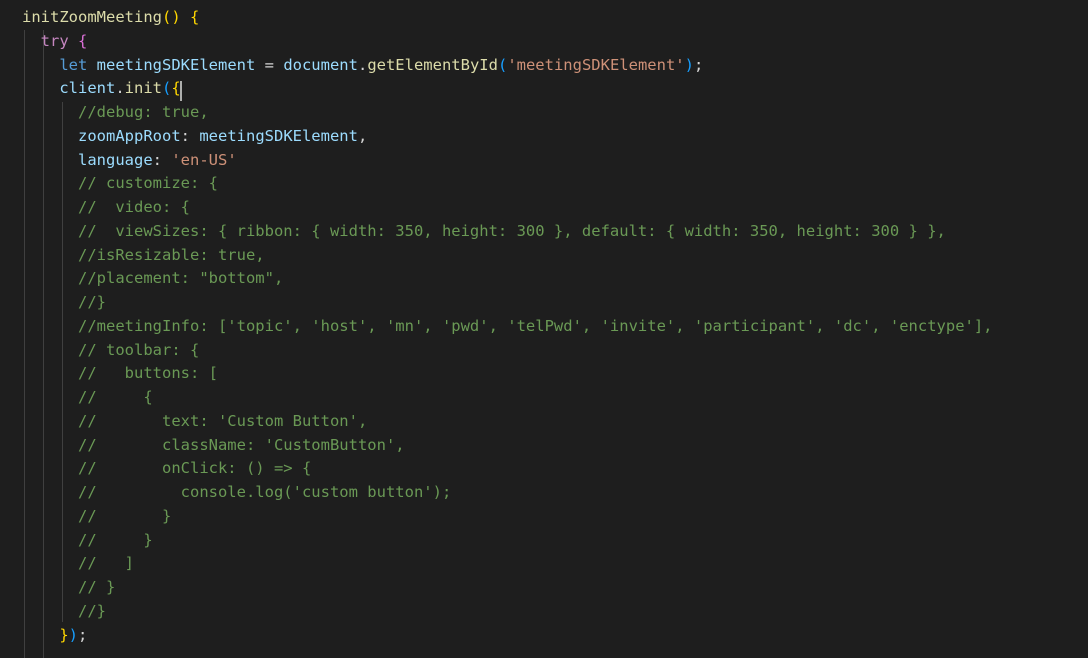 The image size is (1088, 658). Describe the element at coordinates (106, 563) in the screenshot. I see `code-token: // ]` at that location.